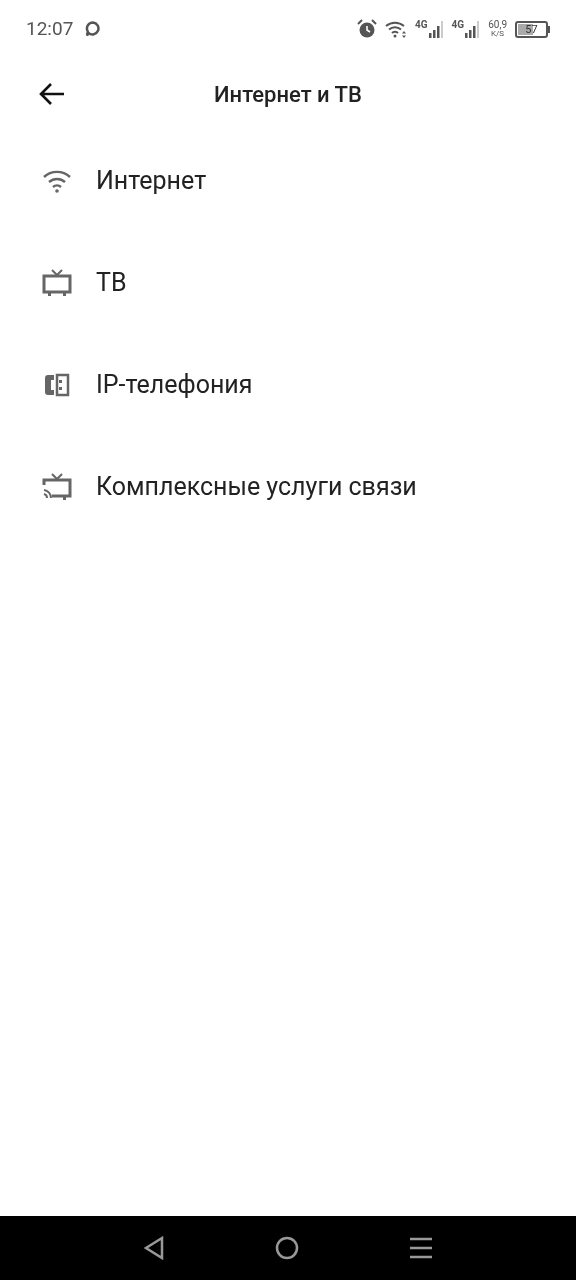 This screenshot has width=576, height=1280. I want to click on alarm-icon, so click(367, 29).